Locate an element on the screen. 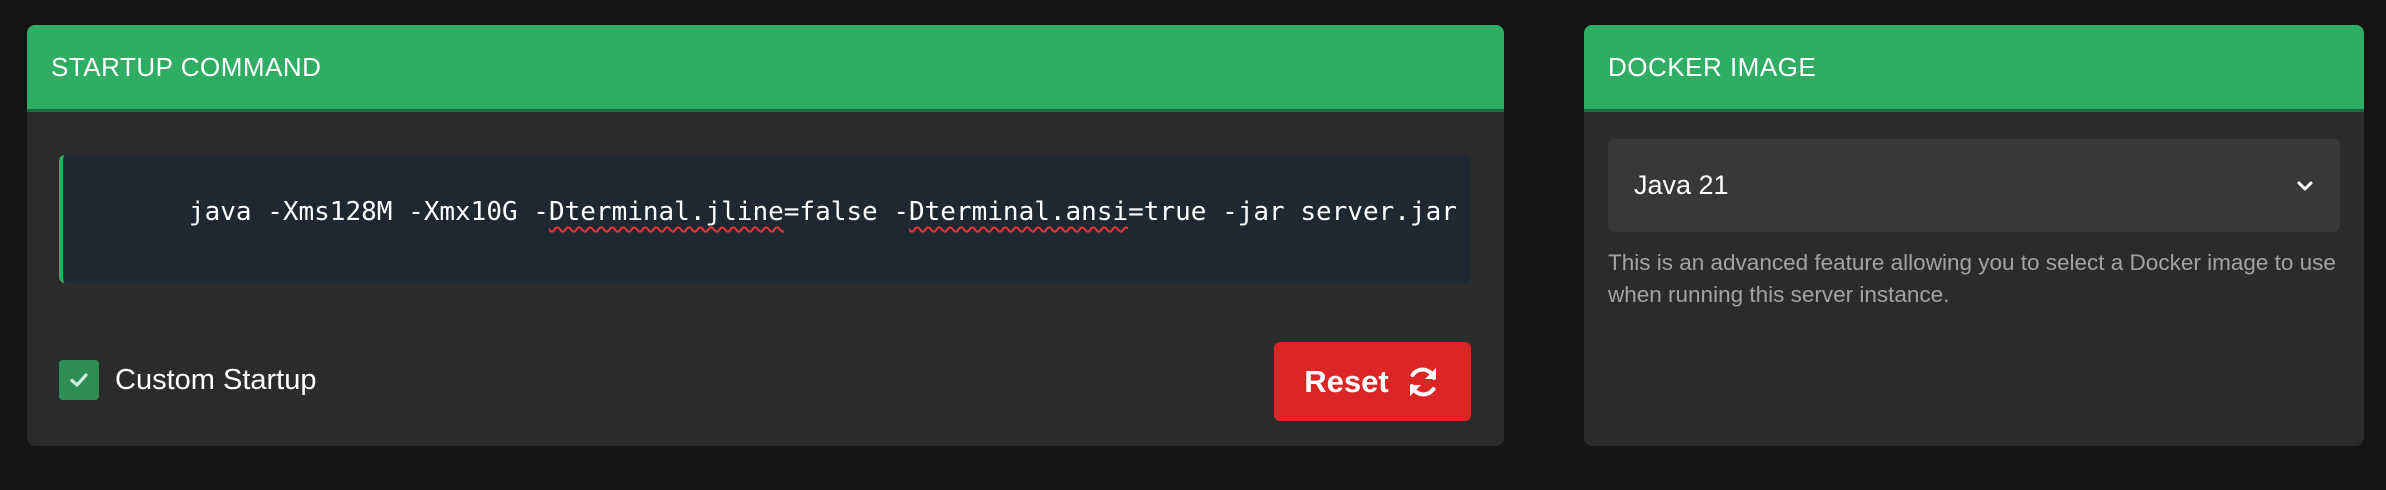 The height and width of the screenshot is (490, 2386). custom-startup-label: Custom Startup is located at coordinates (215, 380).